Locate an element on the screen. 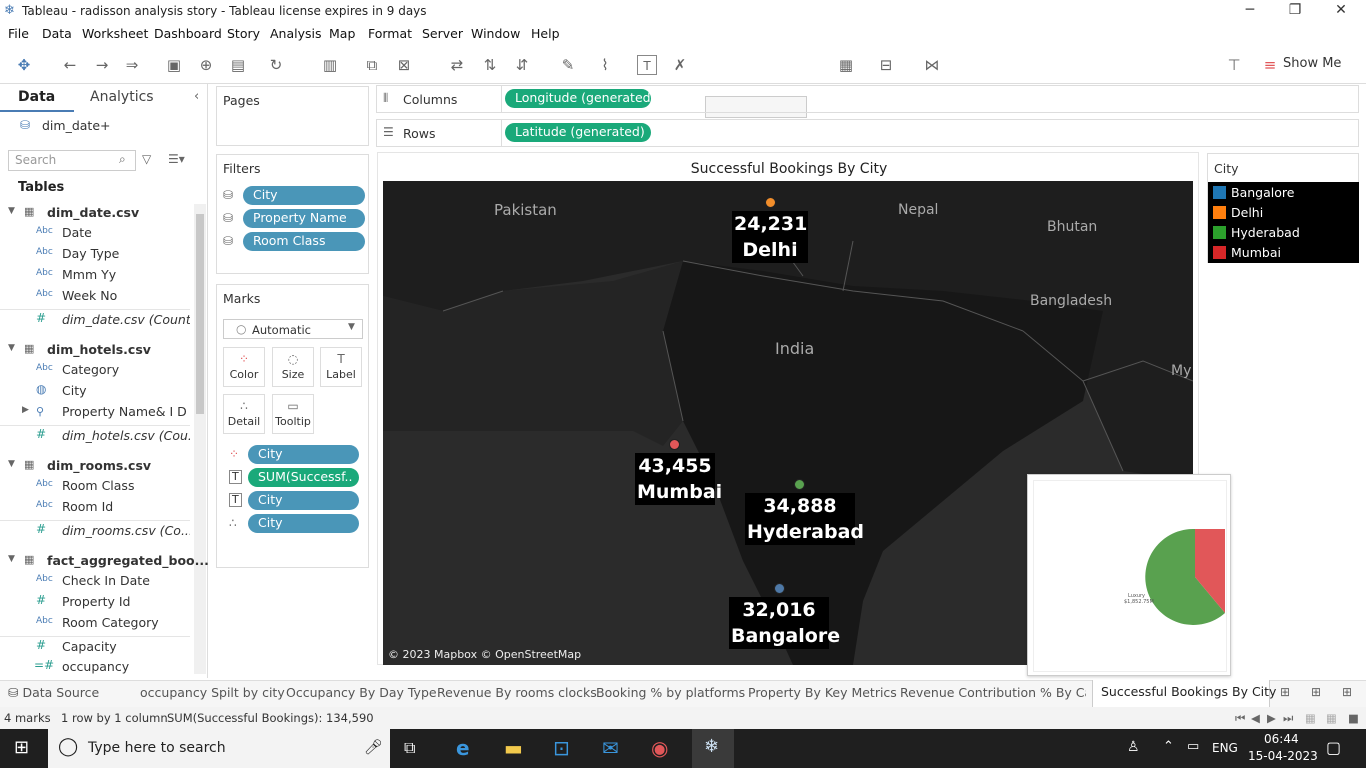  sheet-tab: Property By Key Metrics is located at coordinates (822, 692).